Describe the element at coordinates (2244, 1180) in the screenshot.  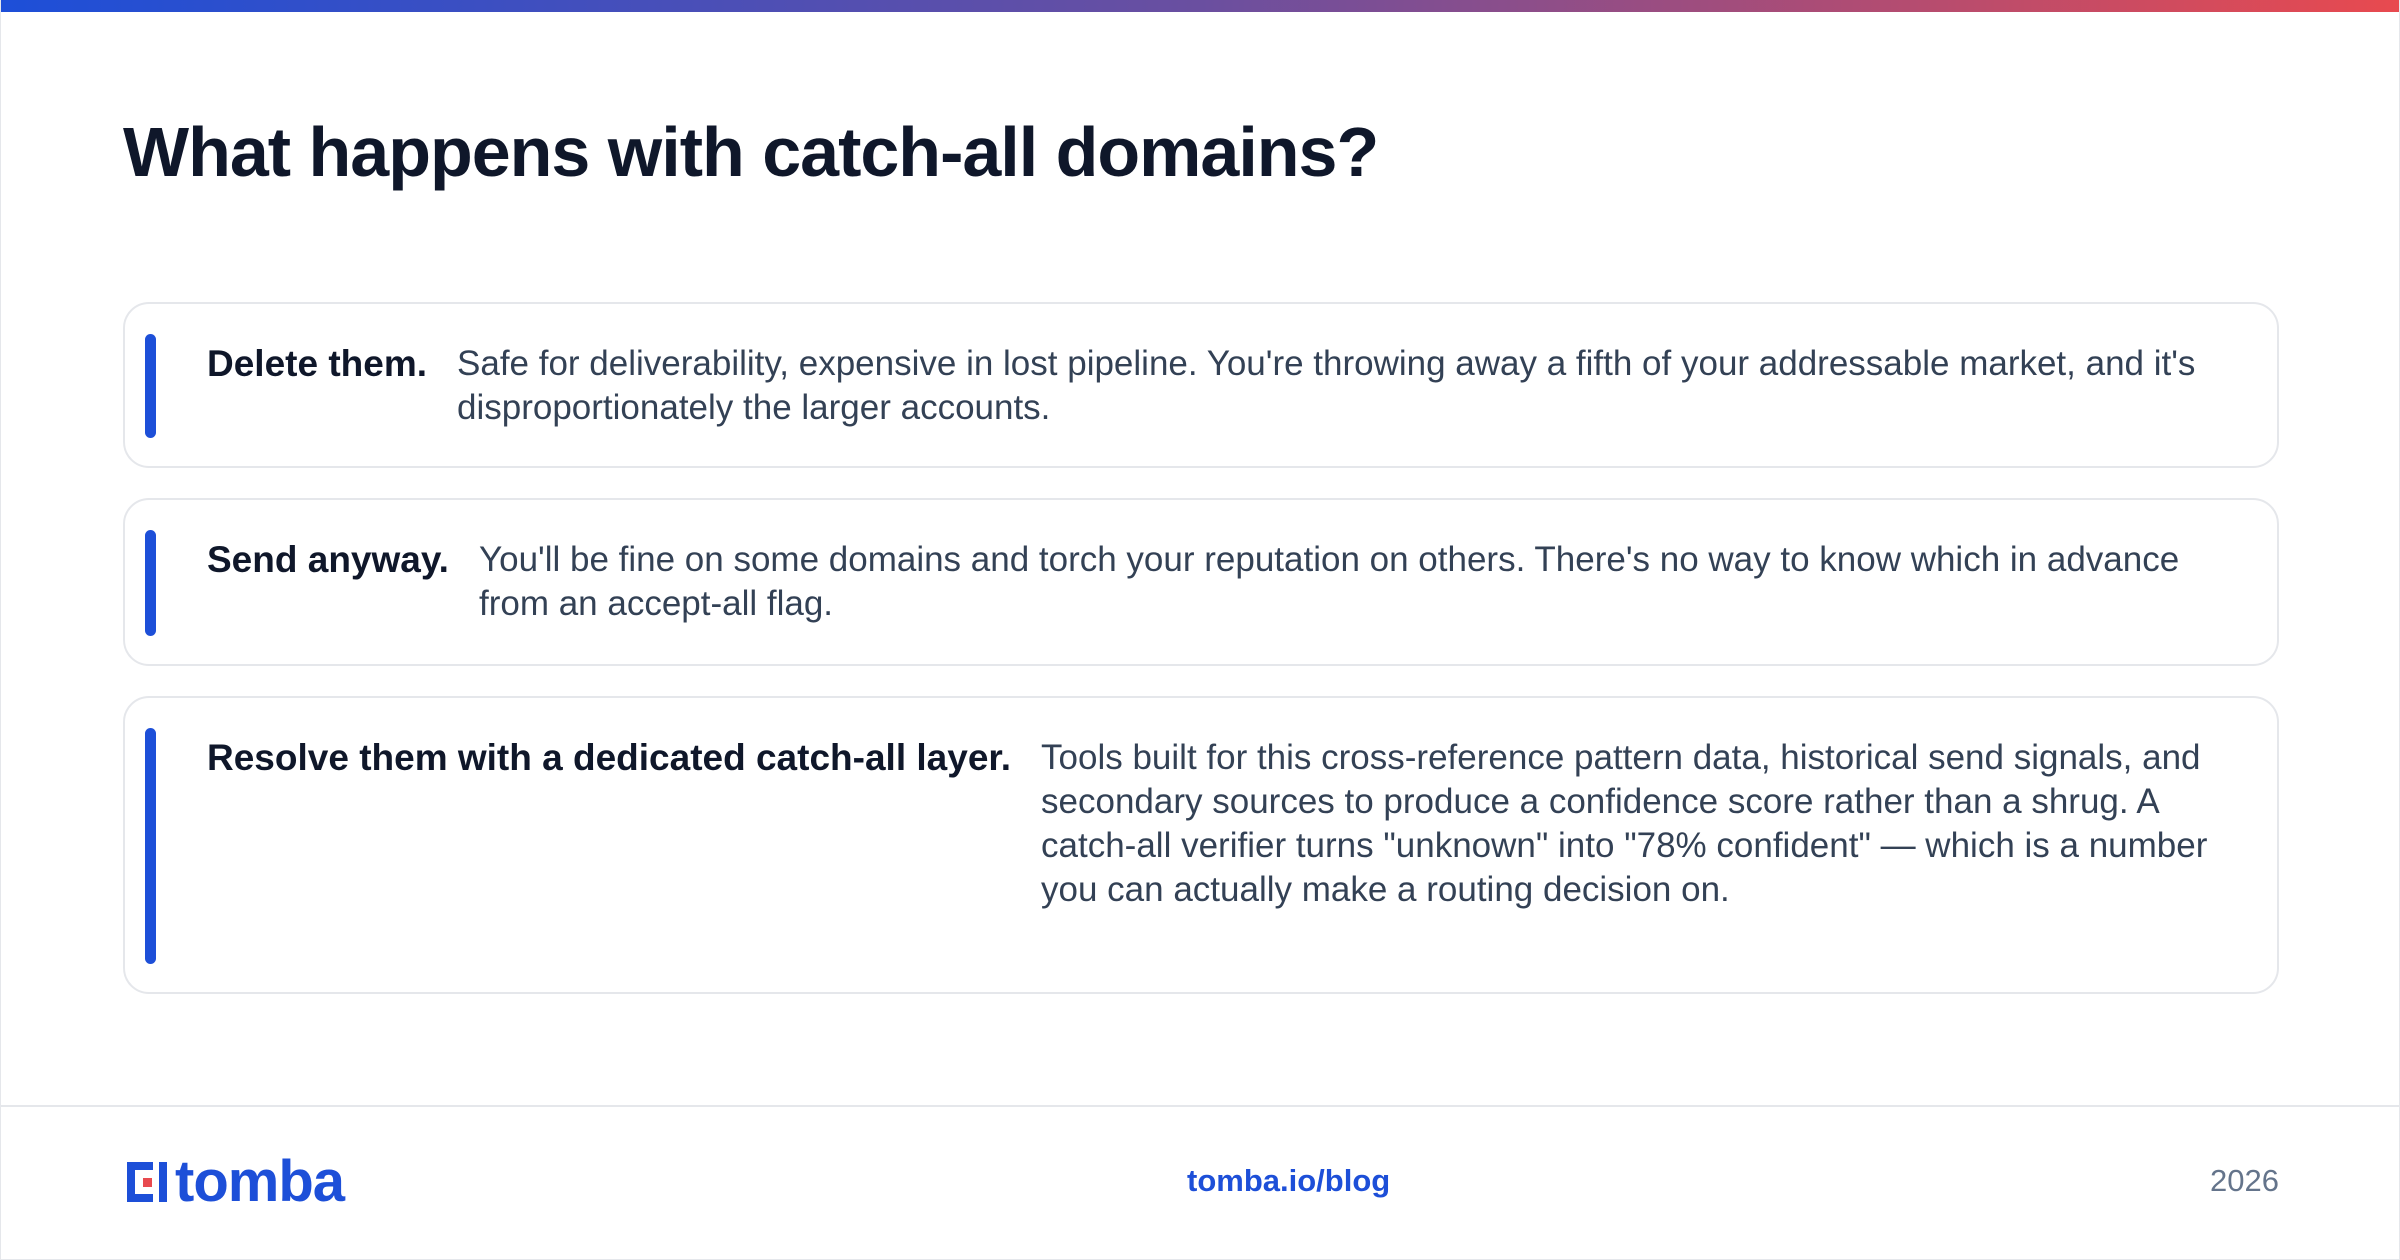
I see `footer-year: 2026` at that location.